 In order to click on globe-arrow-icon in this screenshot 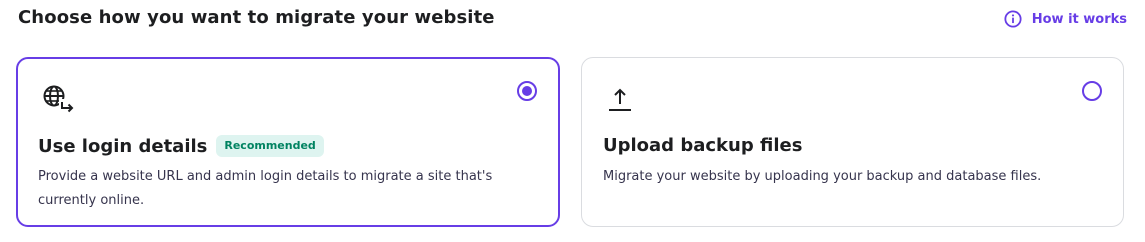, I will do `click(58, 100)`.